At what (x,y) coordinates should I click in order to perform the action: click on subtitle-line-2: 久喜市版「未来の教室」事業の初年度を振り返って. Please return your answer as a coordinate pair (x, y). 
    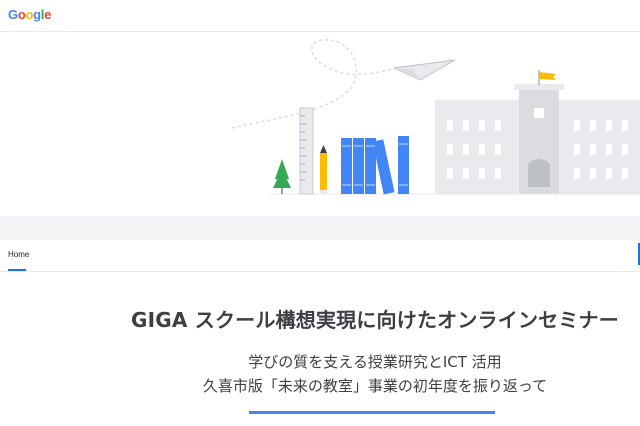
    Looking at the image, I should click on (375, 386).